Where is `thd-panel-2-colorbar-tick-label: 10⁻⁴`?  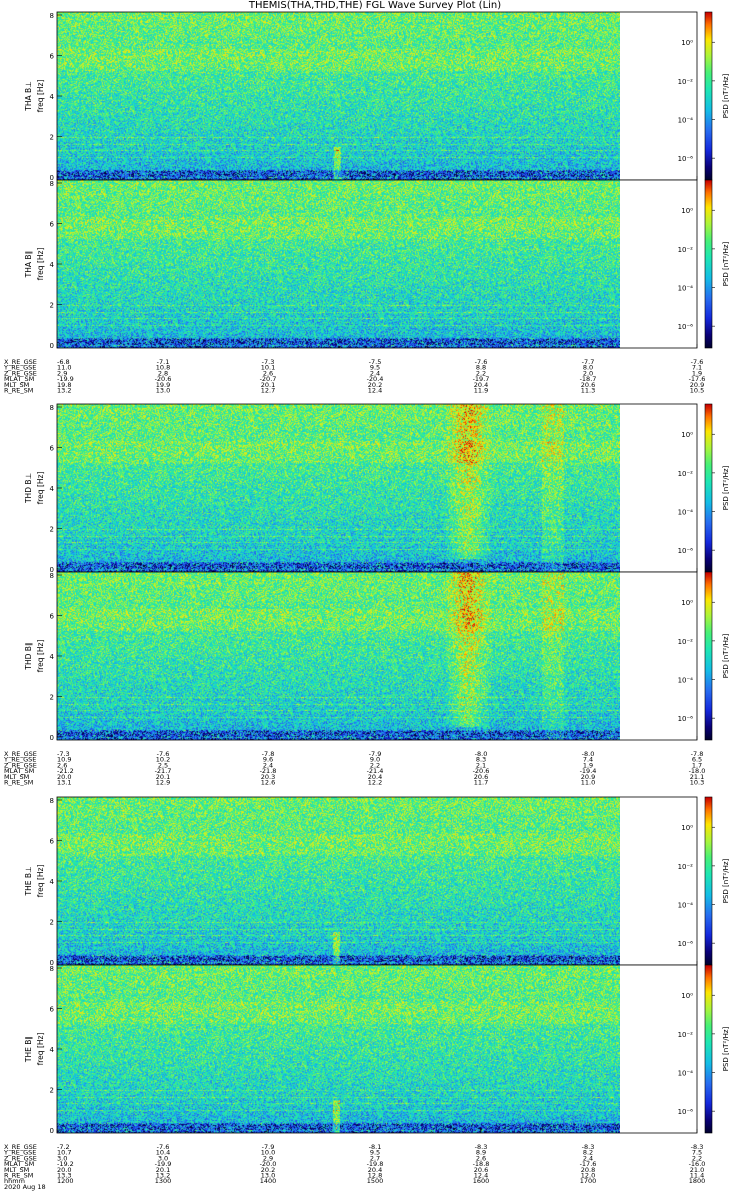 thd-panel-2-colorbar-tick-label: 10⁻⁴ is located at coordinates (686, 681).